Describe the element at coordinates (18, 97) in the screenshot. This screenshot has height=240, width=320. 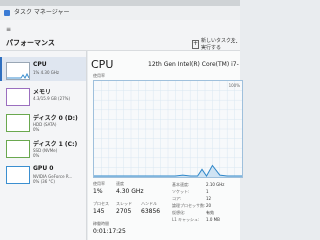
I see `memory-thumbnail-graph` at that location.